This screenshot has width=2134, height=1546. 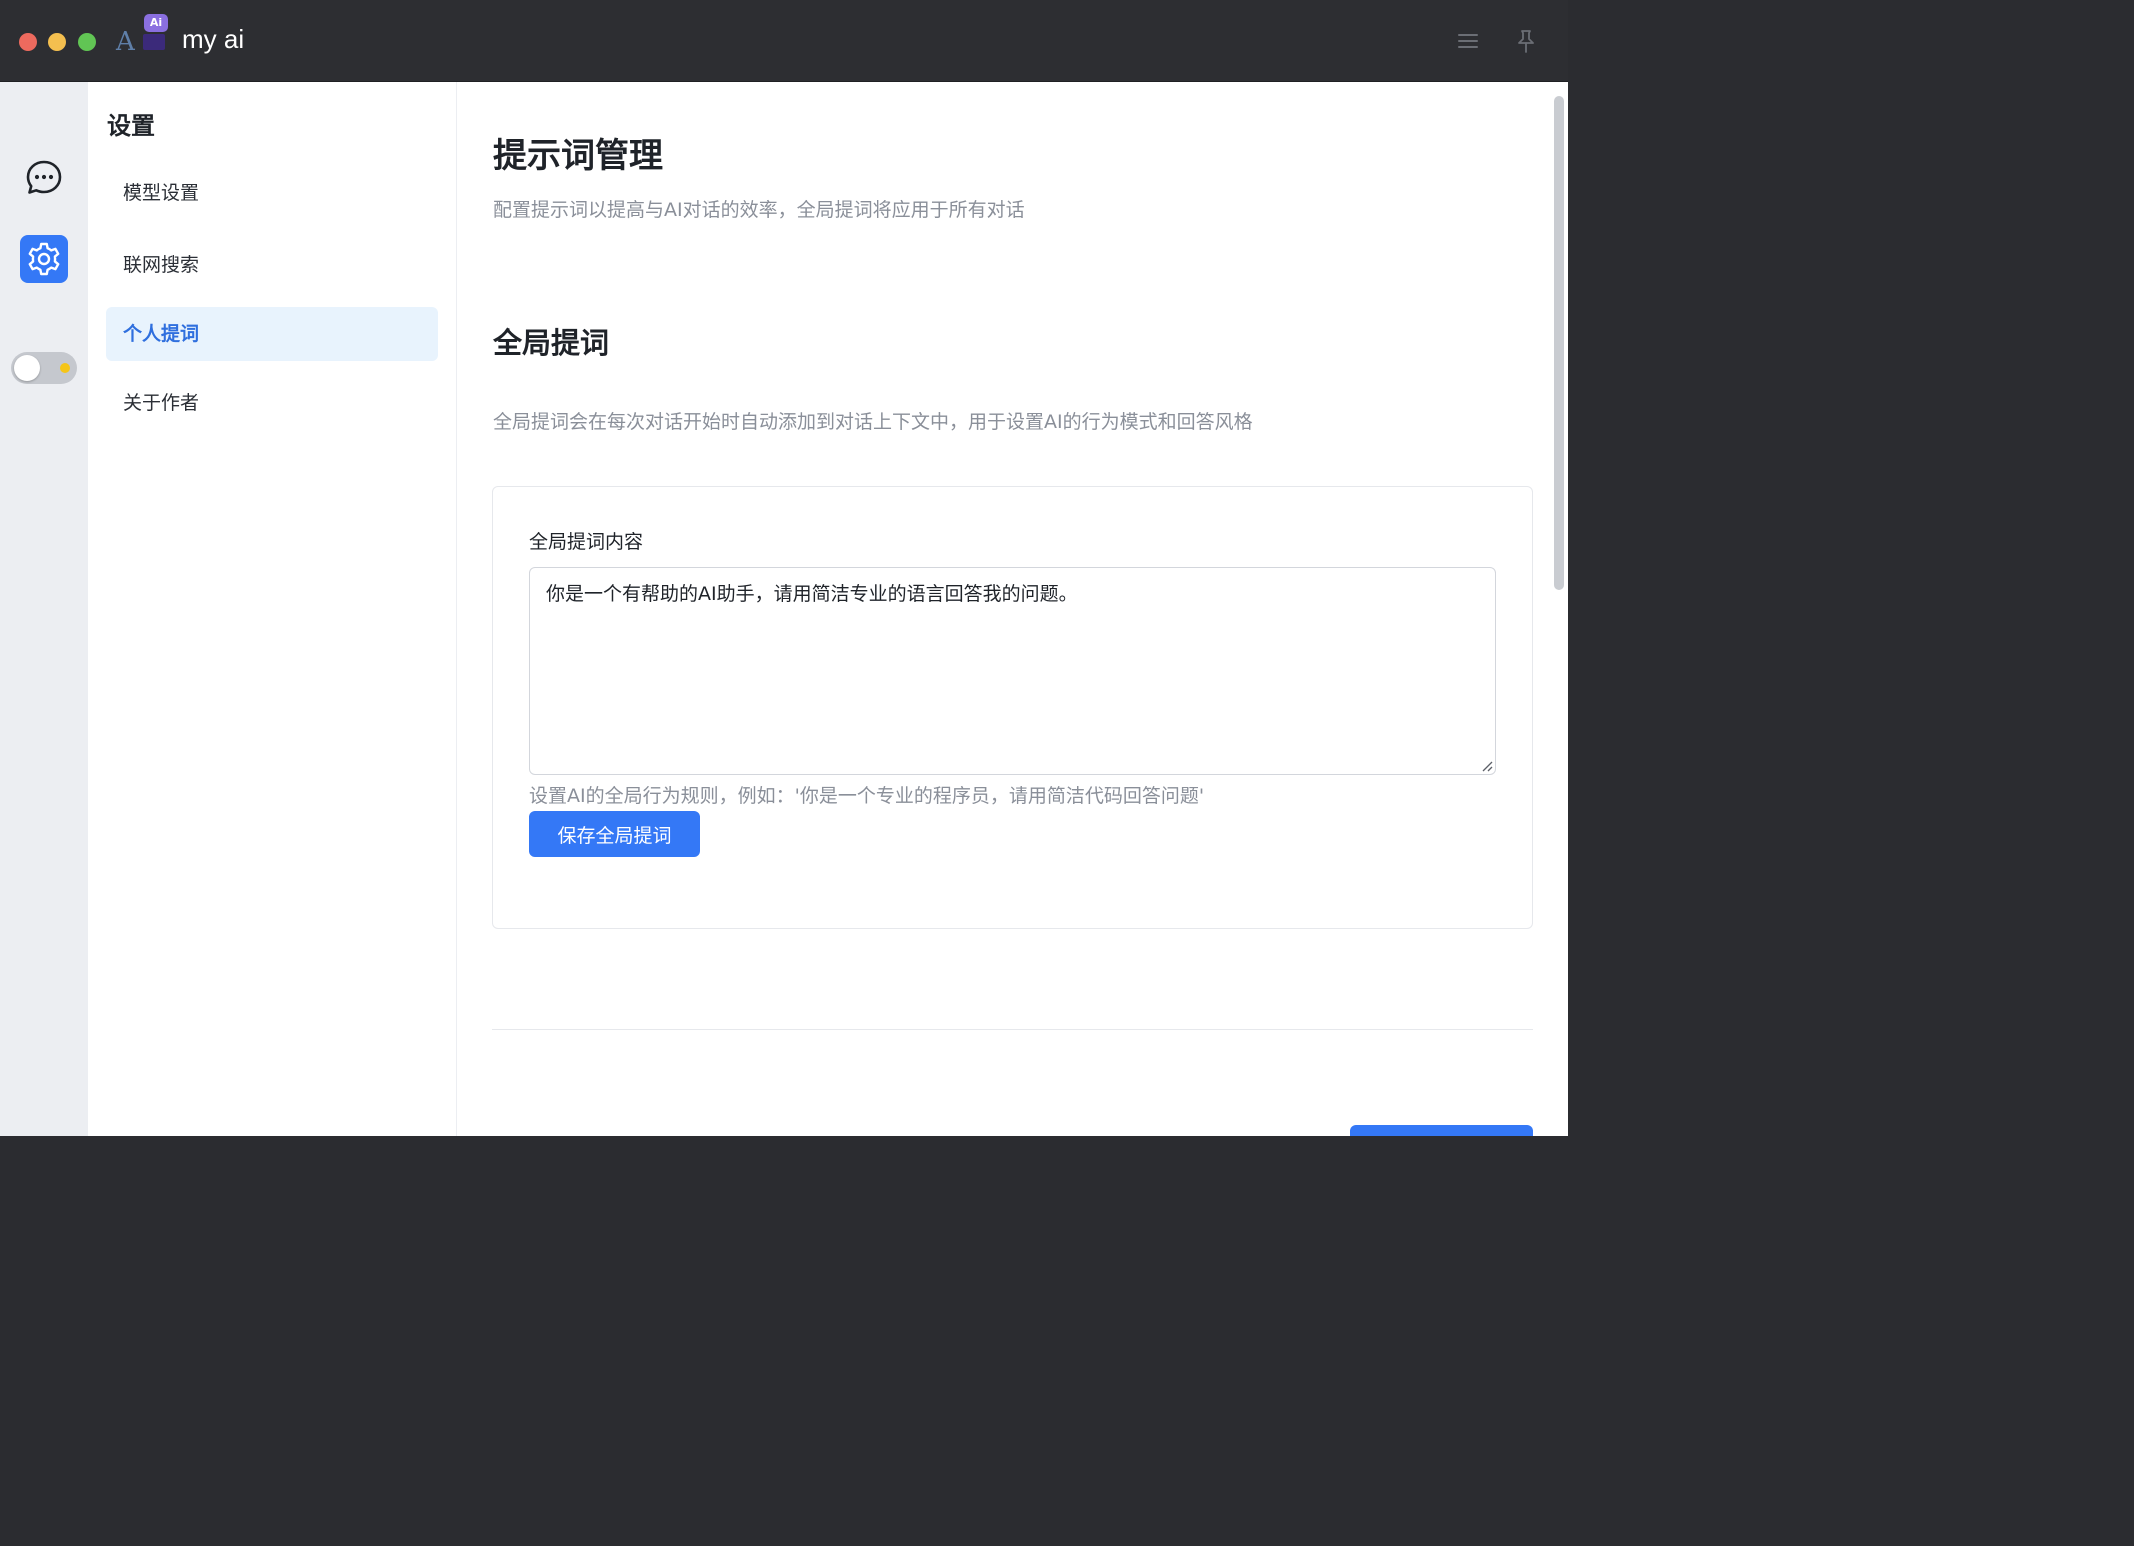 I want to click on page-description: 配置提示词以提高与AI对话的效率，全局提词将应用于所有对话, so click(x=759, y=210).